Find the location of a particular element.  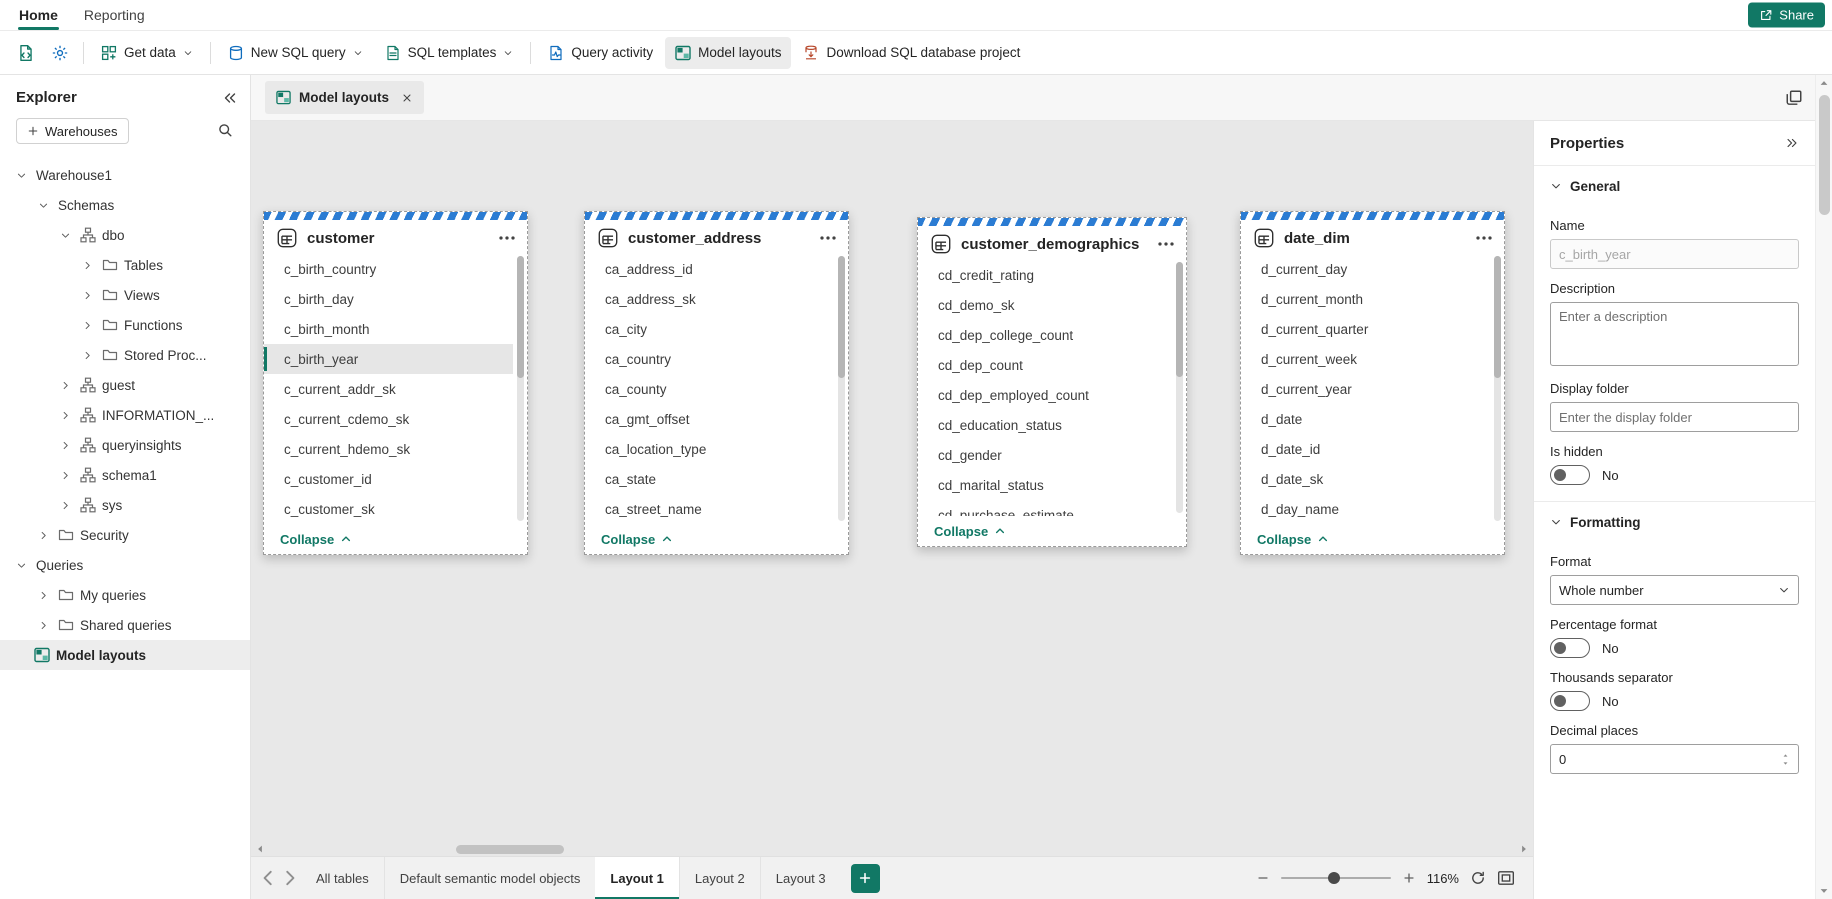

field-row: ca_city is located at coordinates (709, 329).